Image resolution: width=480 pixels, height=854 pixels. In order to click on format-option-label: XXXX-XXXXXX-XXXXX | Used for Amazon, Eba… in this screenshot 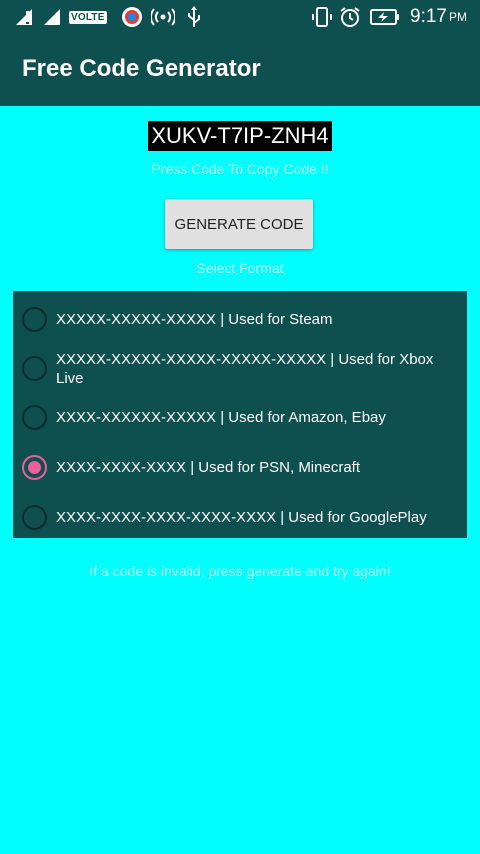, I will do `click(221, 417)`.